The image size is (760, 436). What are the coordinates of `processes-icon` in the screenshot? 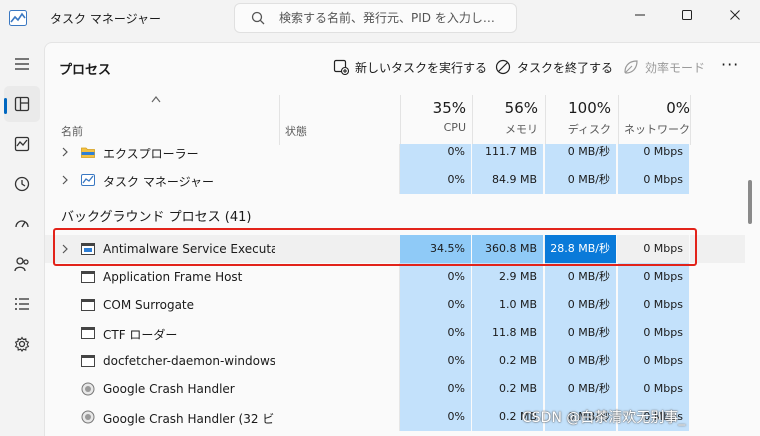 It's located at (22, 104).